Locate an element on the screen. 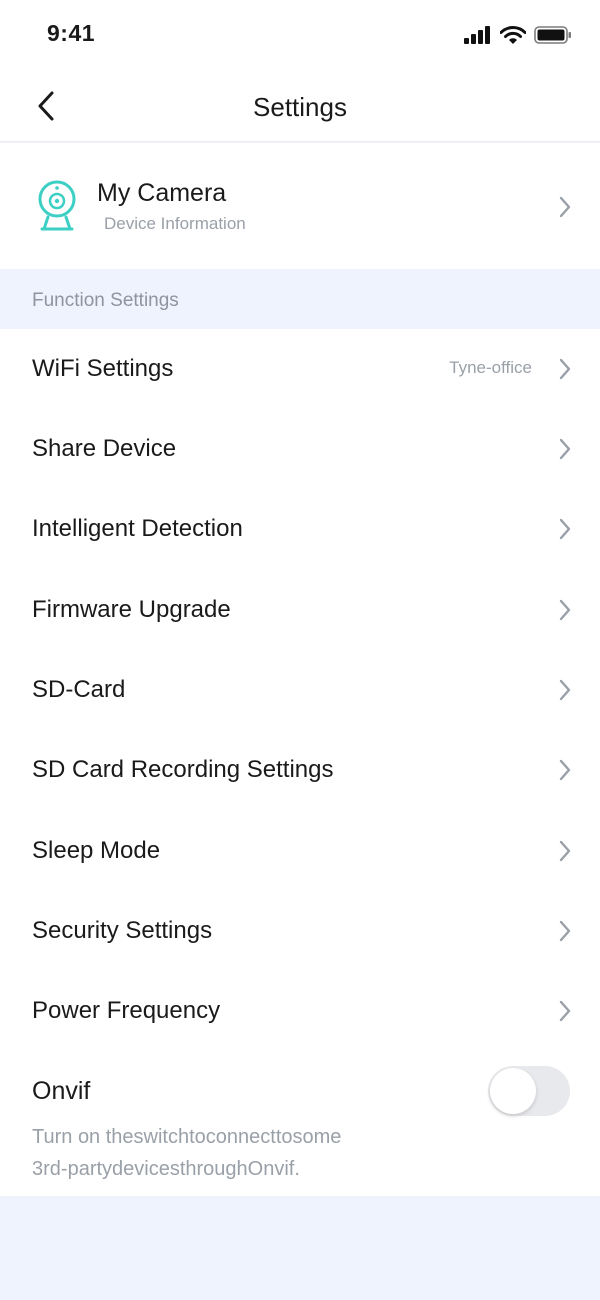 This screenshot has height=1300, width=600. onvif-label: Onvif is located at coordinates (61, 1091).